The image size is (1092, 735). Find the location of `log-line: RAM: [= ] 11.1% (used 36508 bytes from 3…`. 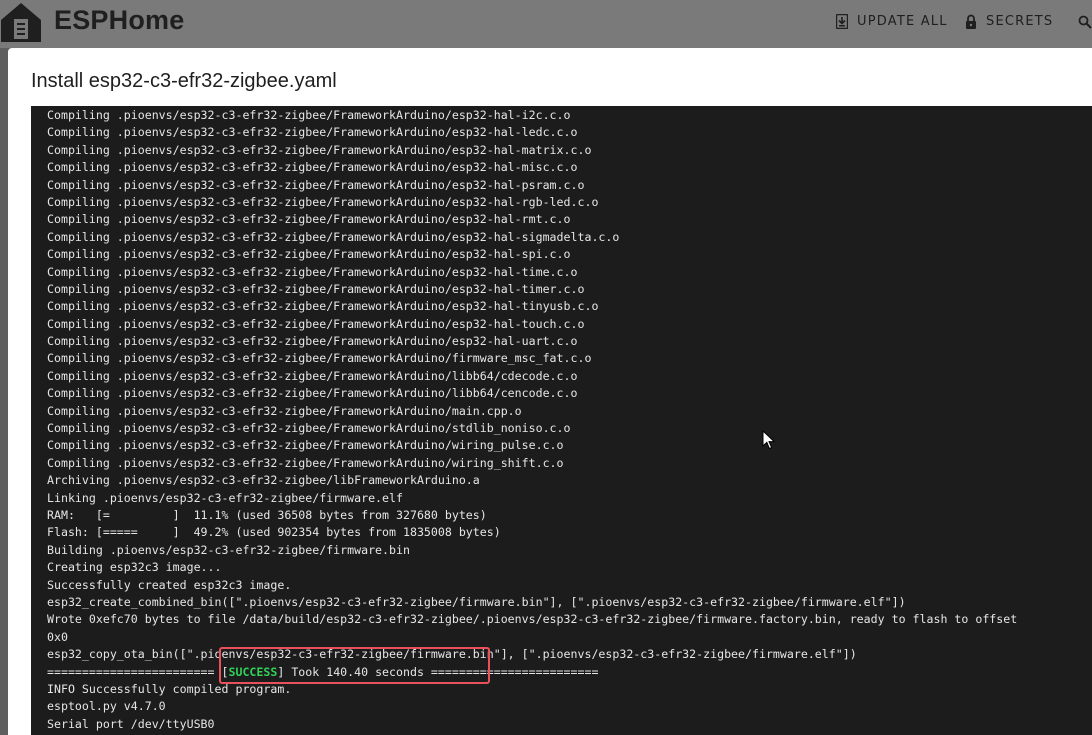

log-line: RAM: [= ] 11.1% (used 36508 bytes from 3… is located at coordinates (267, 514).